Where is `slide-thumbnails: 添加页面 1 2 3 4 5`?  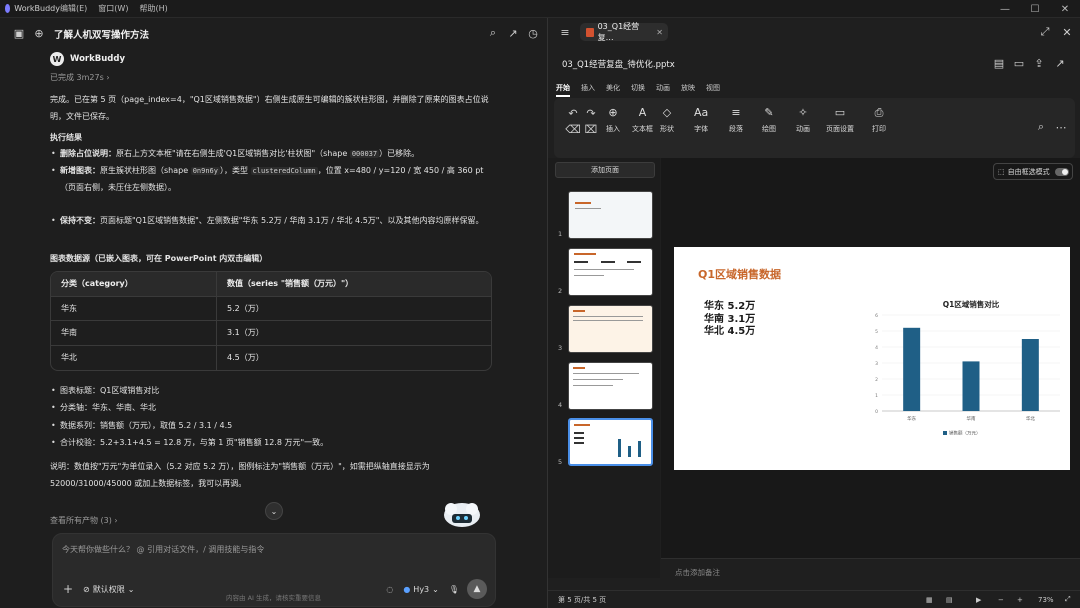
slide-thumbnails: 添加页面 1 2 3 4 5 is located at coordinates (604, 368).